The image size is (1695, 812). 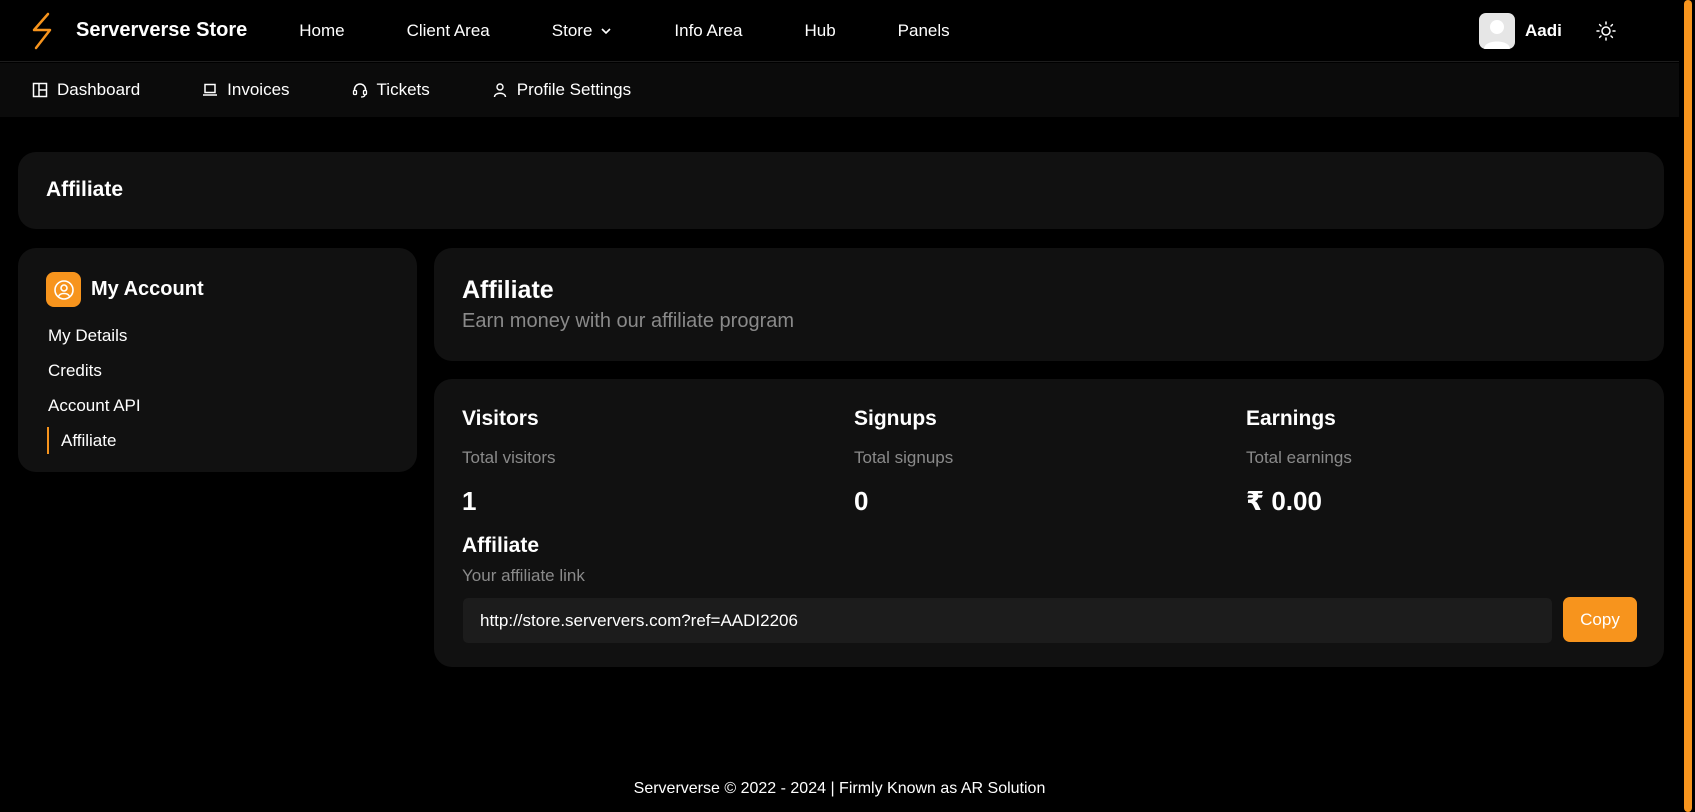 What do you see at coordinates (523, 575) in the screenshot?
I see `affiliate-link-subtitle: Your affiliate link` at bounding box center [523, 575].